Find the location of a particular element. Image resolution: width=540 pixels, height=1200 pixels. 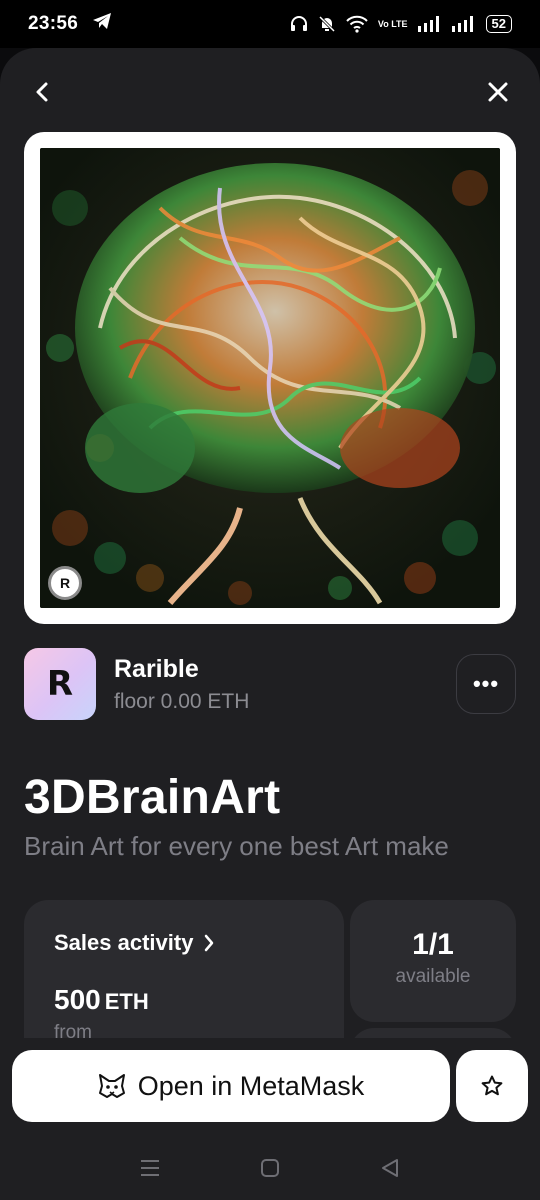

collection-row: R Rarible floor 0.00 ETH ••• is located at coordinates (270, 684).